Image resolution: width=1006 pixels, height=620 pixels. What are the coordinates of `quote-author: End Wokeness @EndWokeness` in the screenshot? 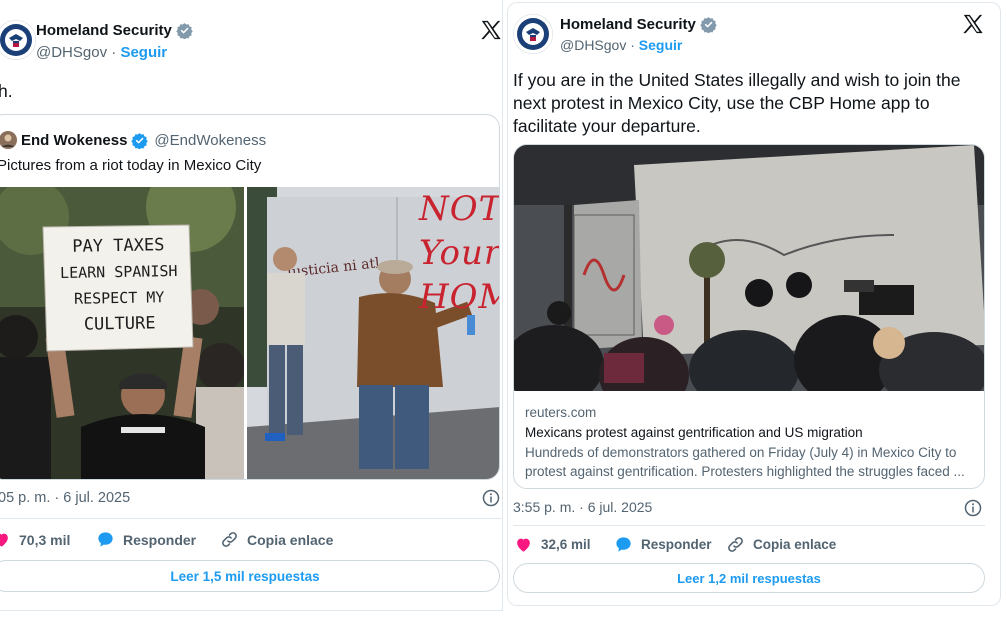 It's located at (133, 140).